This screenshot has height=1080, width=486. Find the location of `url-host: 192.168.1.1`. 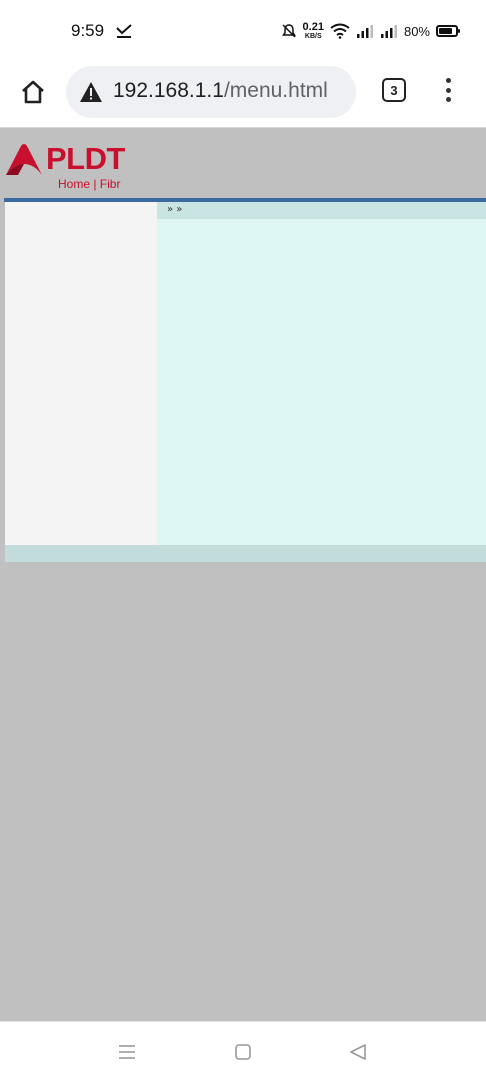

url-host: 192.168.1.1 is located at coordinates (168, 90).